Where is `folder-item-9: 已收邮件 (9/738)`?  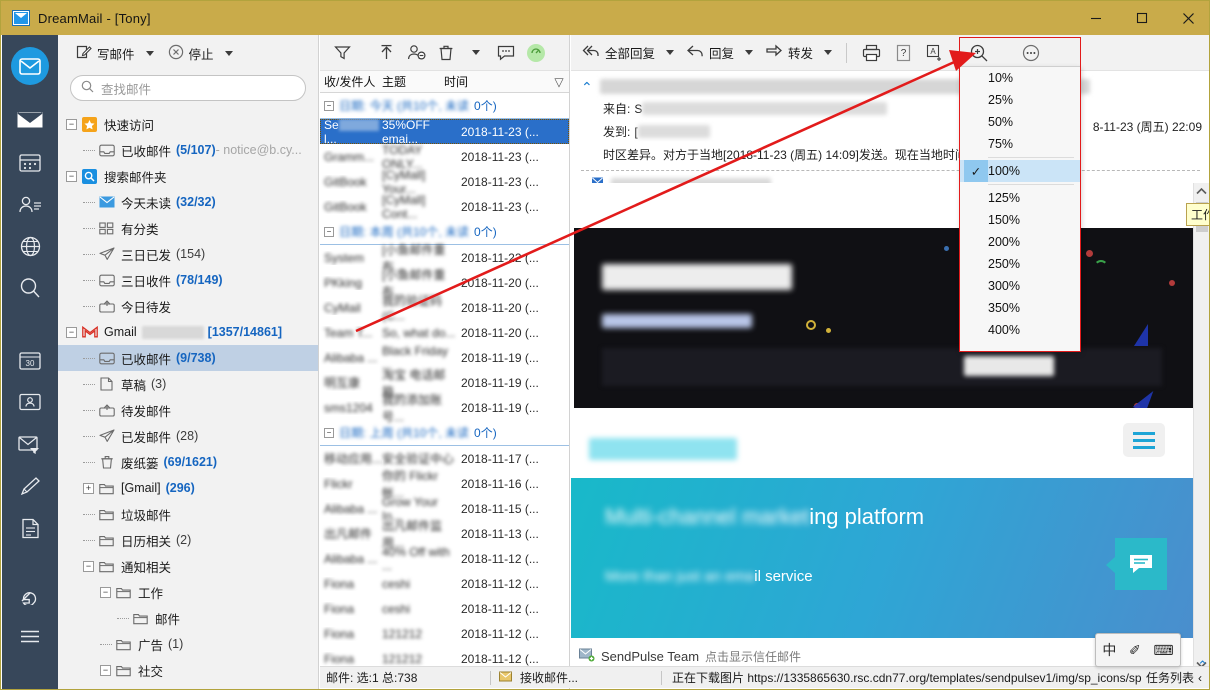 folder-item-9: 已收邮件 (9/738) is located at coordinates (188, 358).